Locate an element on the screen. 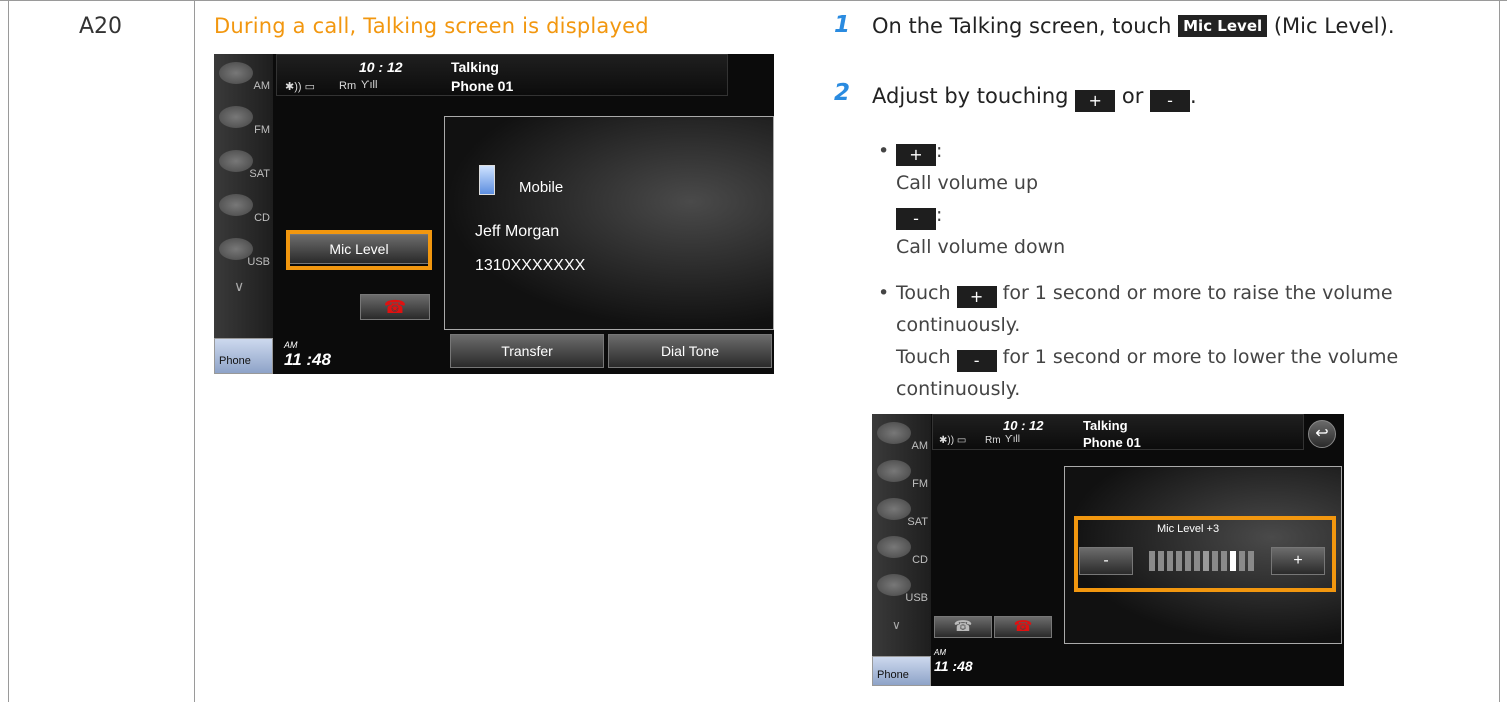 Image resolution: width=1507 pixels, height=702 pixels. source-am: AM is located at coordinates (243, 76).